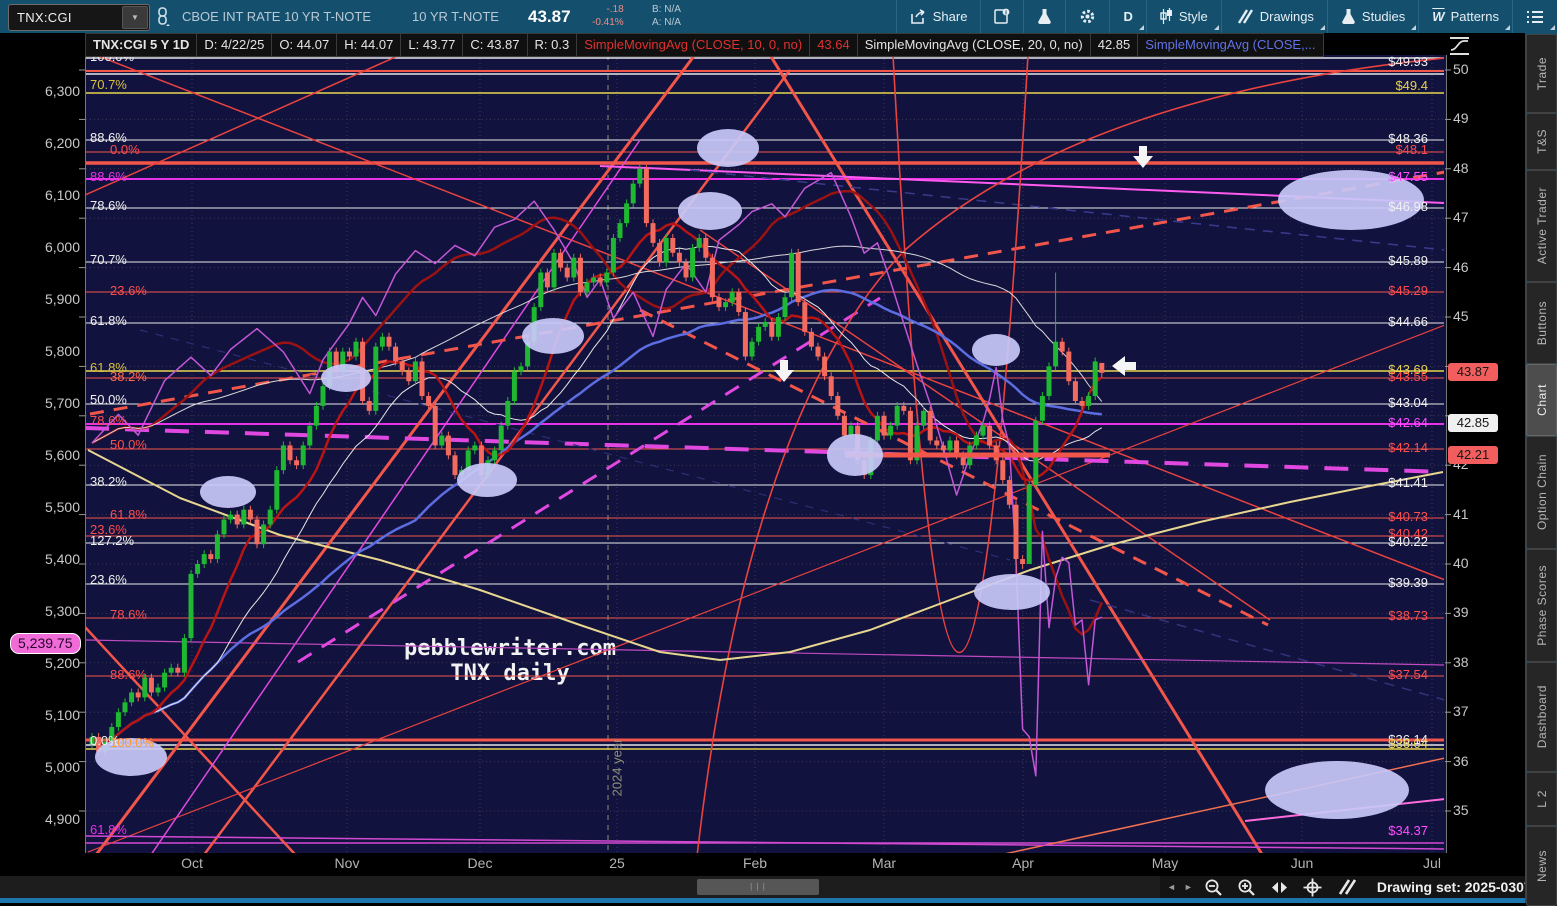 The width and height of the screenshot is (1557, 906). I want to click on drawing-tools-button, so click(1346, 887).